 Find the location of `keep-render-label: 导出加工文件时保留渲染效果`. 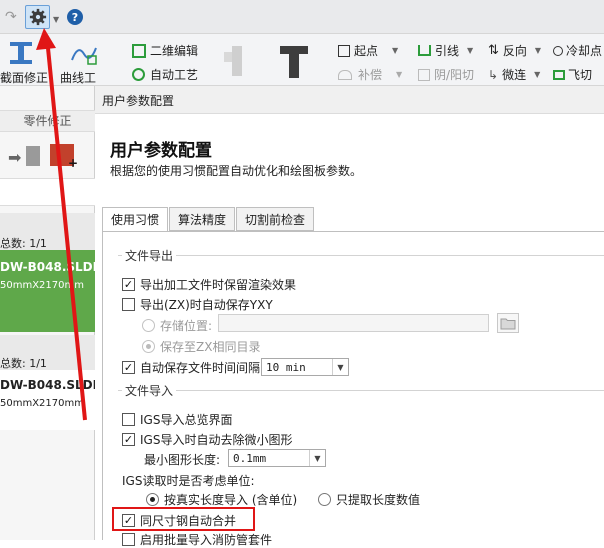

keep-render-label: 导出加工文件时保留渲染效果 is located at coordinates (218, 285).